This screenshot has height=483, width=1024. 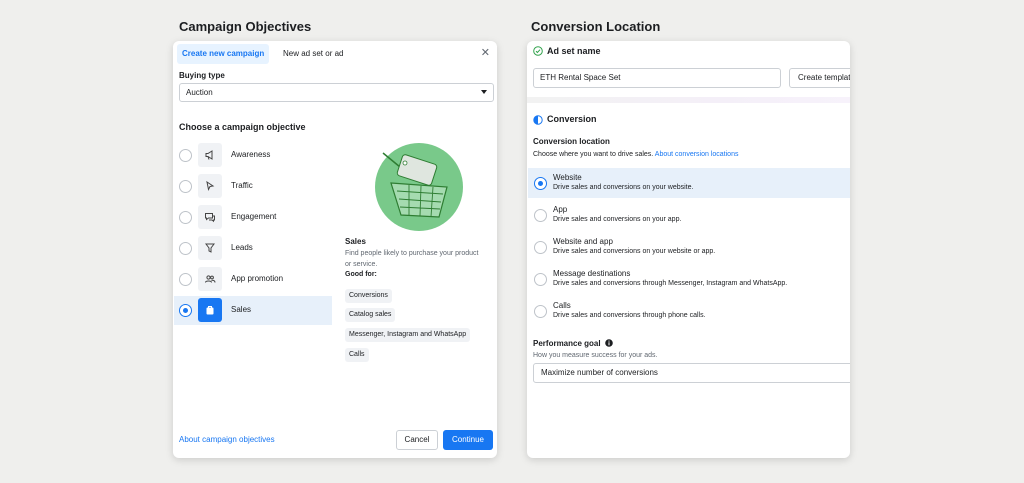 I want to click on people-icon, so click(x=210, y=279).